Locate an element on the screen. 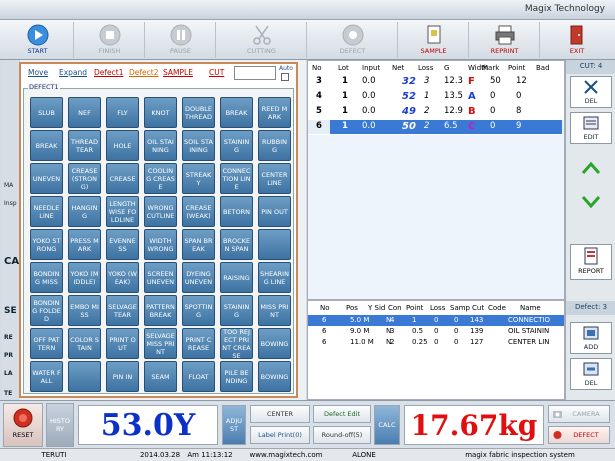  defect-button: HANGING is located at coordinates (84, 211).